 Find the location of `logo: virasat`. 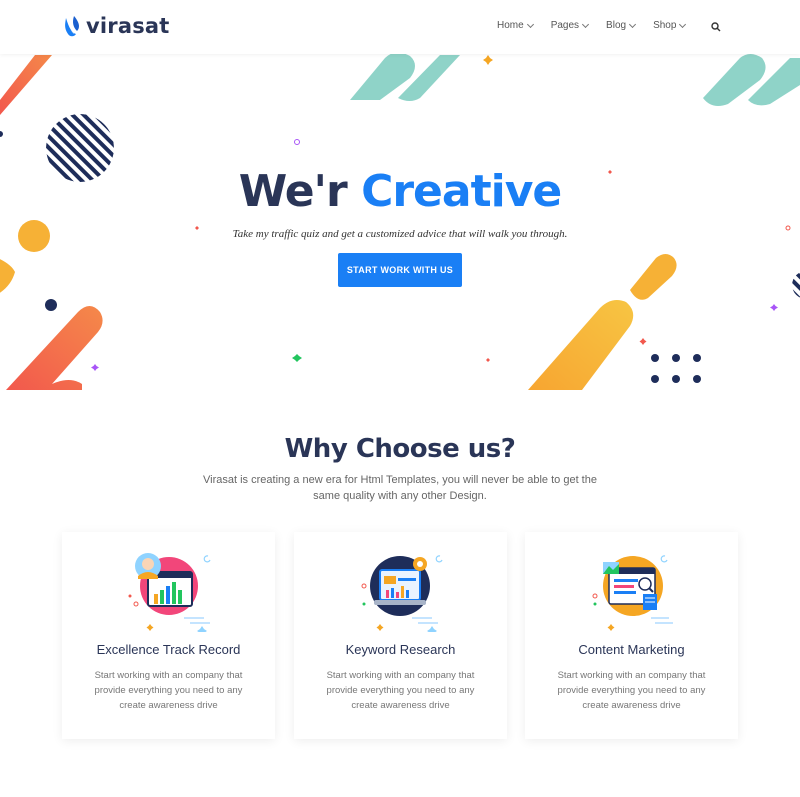

logo: virasat is located at coordinates (116, 26).